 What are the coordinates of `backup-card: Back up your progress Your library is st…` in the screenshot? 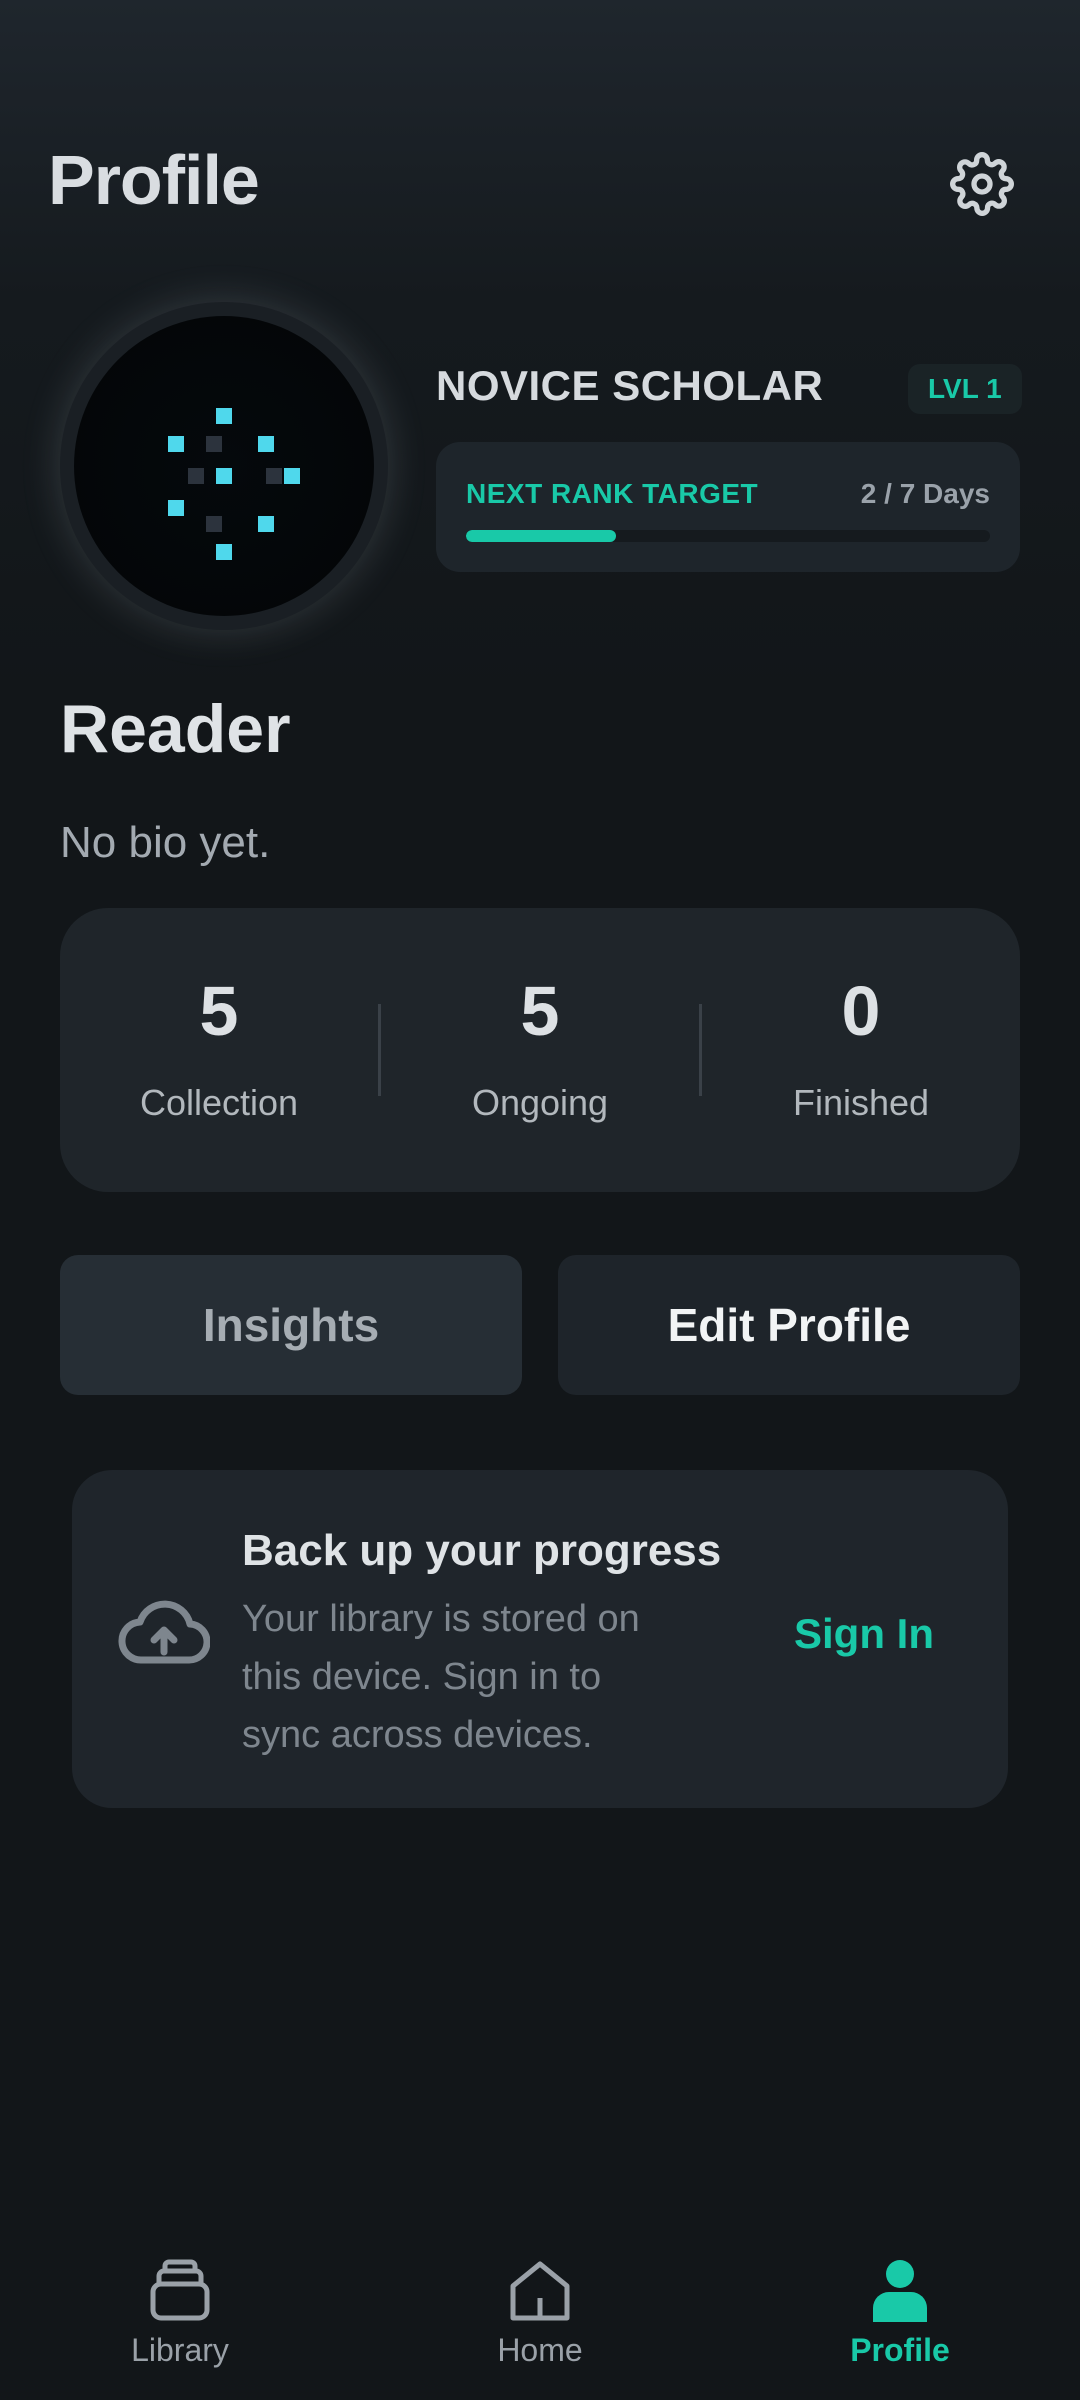 It's located at (540, 1639).